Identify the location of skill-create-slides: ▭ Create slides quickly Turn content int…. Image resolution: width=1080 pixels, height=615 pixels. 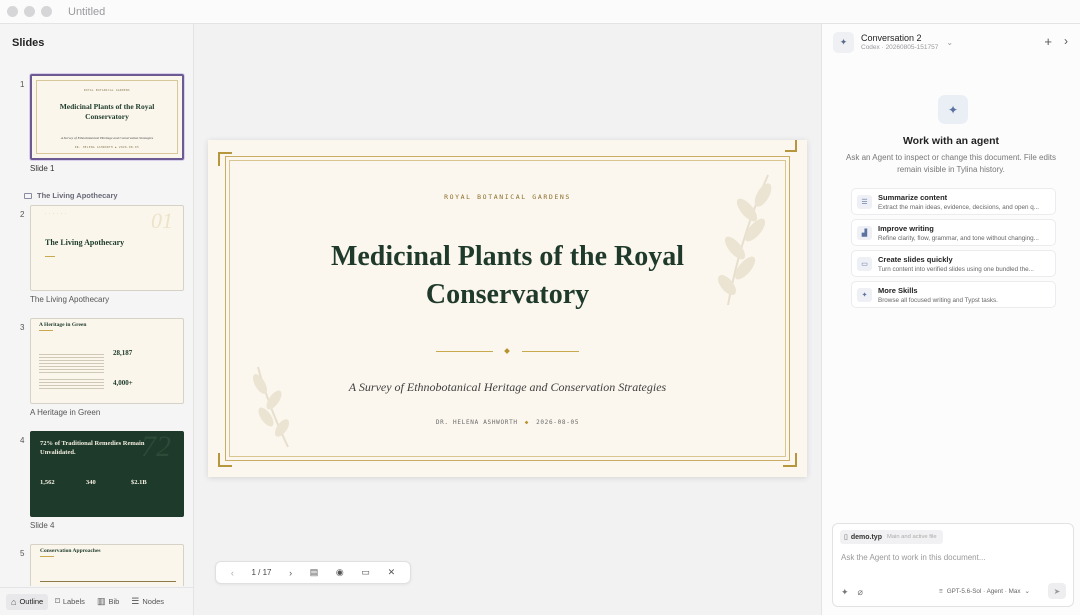
(953, 263).